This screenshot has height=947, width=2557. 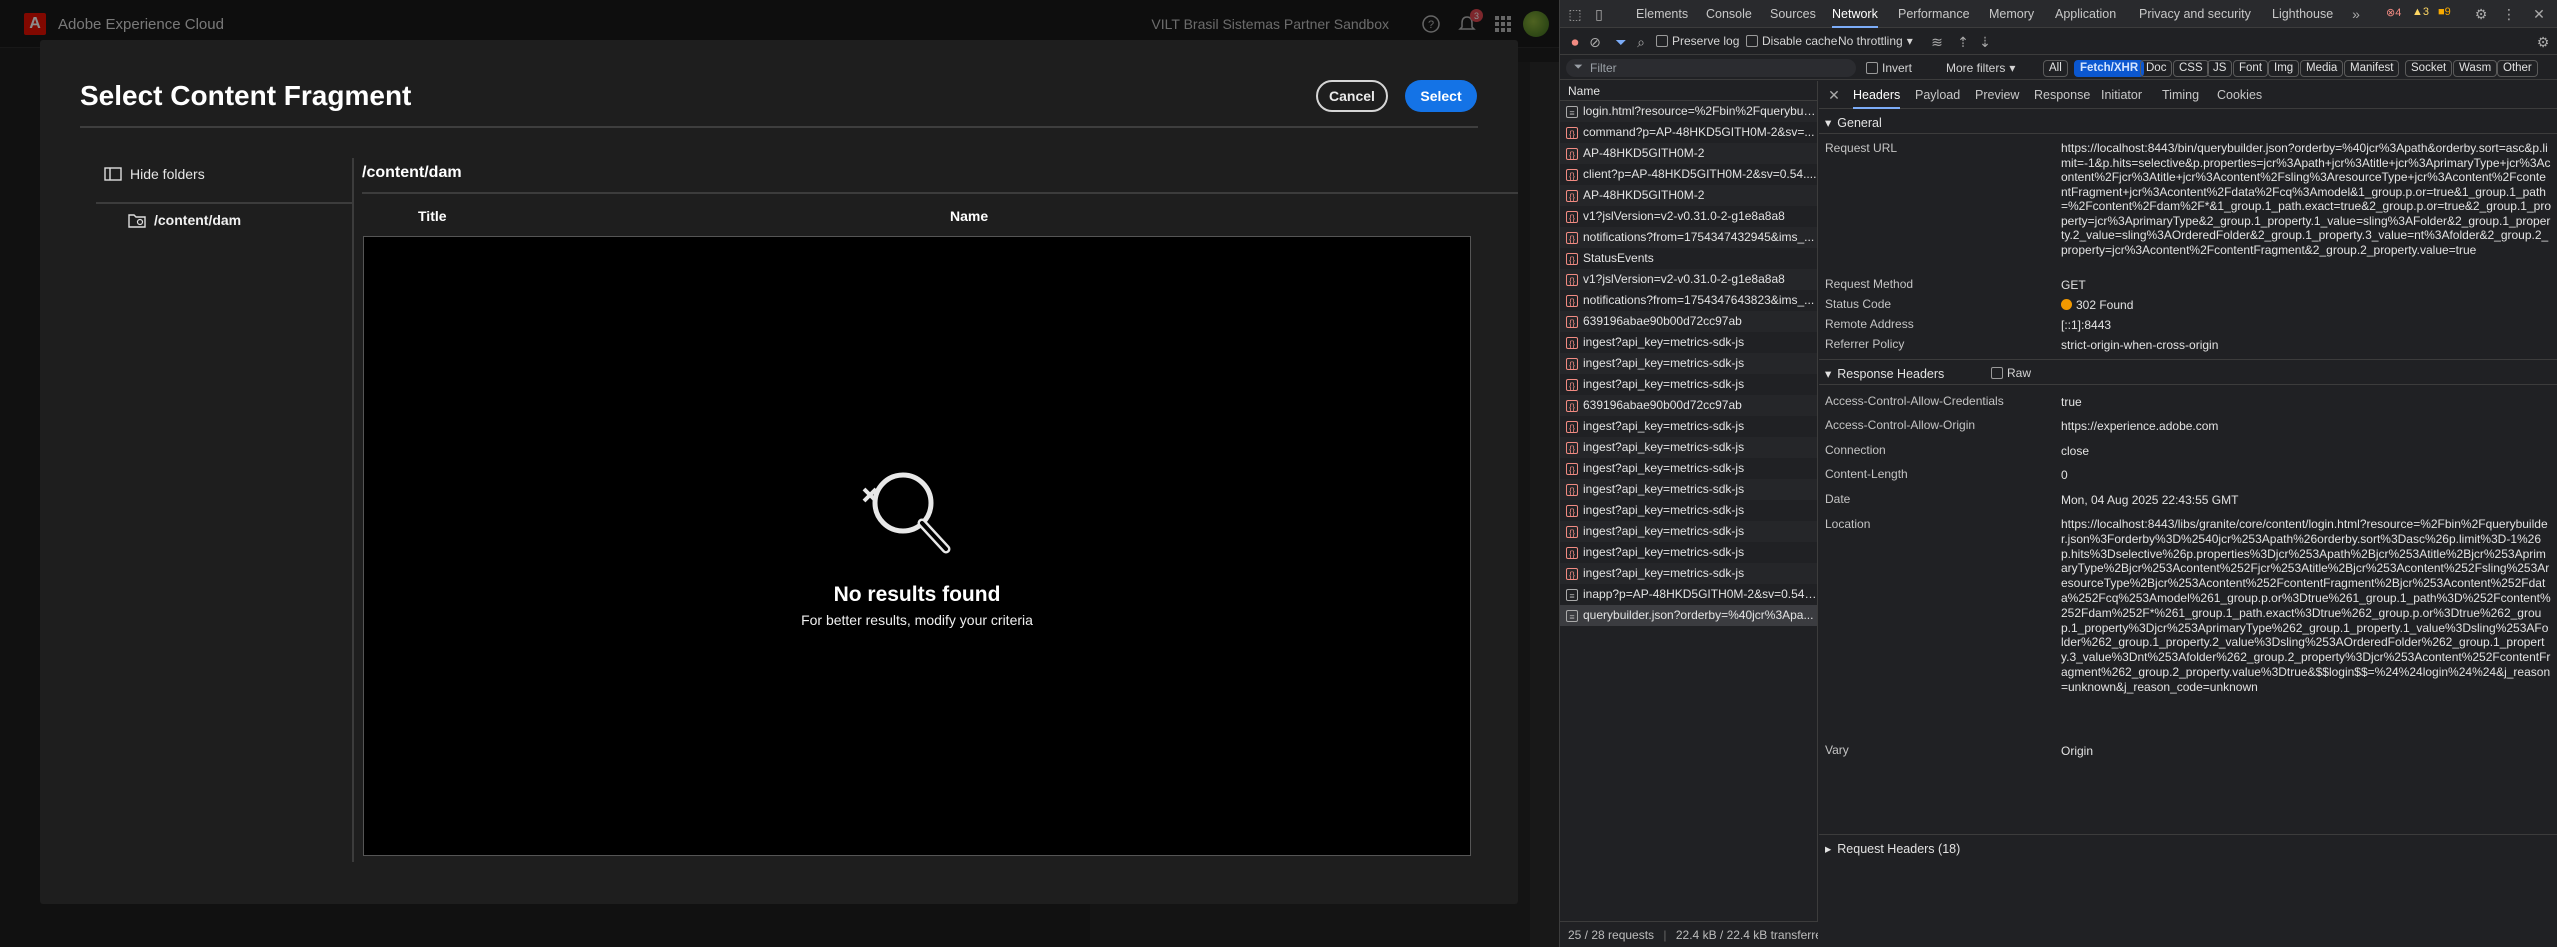 What do you see at coordinates (2356, 14) in the screenshot?
I see `more-tabs-icon: »` at bounding box center [2356, 14].